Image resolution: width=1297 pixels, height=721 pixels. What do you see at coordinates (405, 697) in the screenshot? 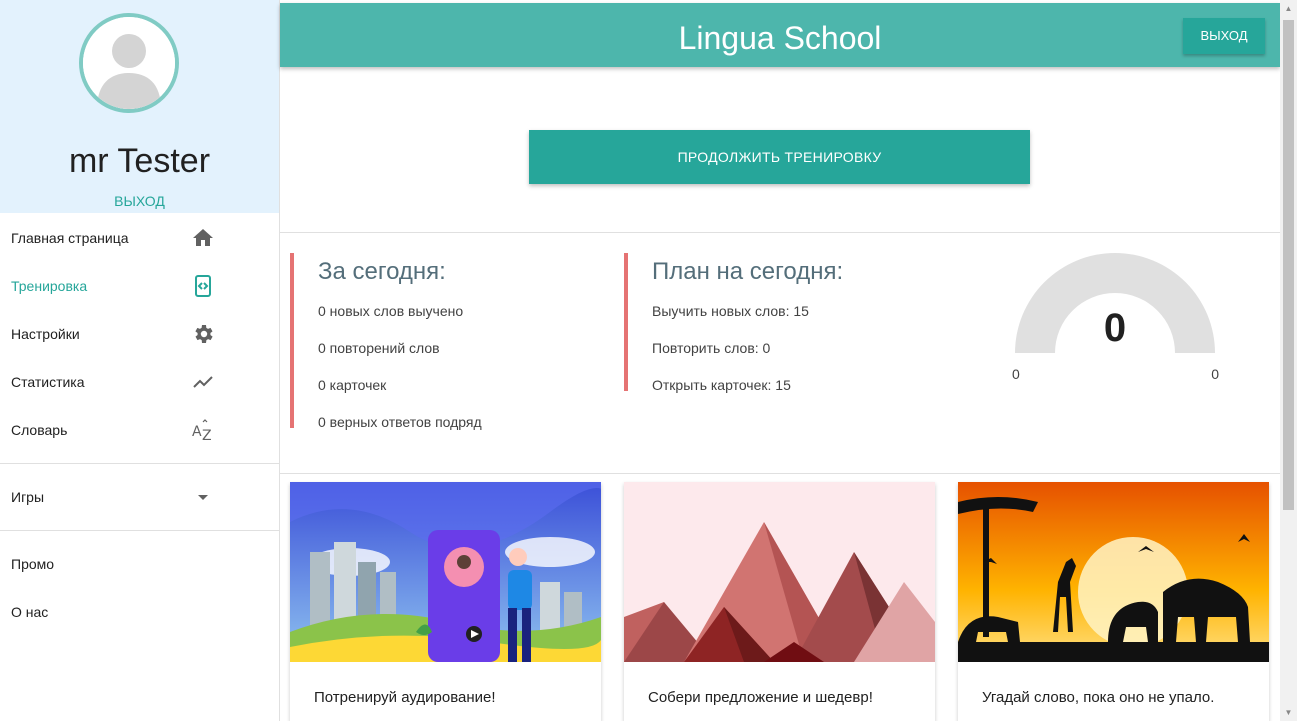
I see `card-description: Потренируй аудирование!` at bounding box center [405, 697].